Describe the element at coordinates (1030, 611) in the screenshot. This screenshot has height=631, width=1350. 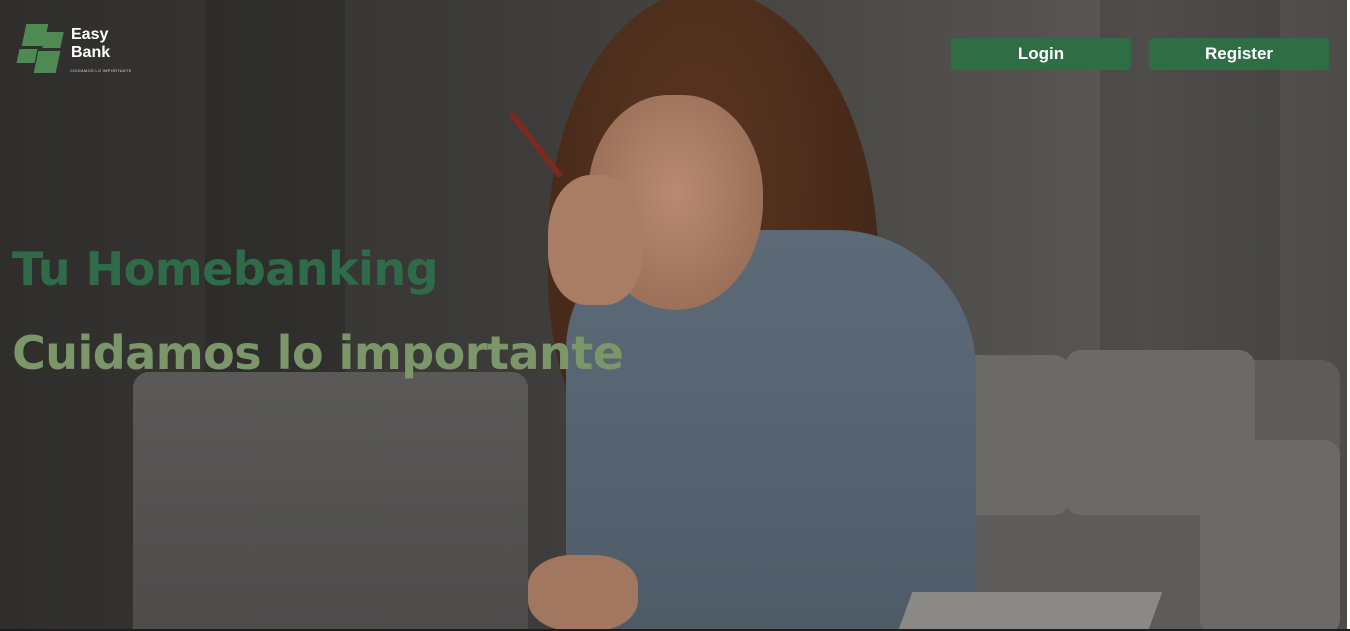
I see `notebook` at that location.